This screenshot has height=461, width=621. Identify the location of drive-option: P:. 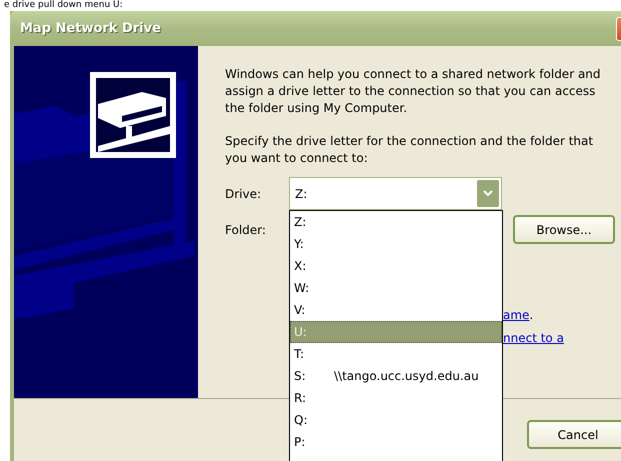
(396, 442).